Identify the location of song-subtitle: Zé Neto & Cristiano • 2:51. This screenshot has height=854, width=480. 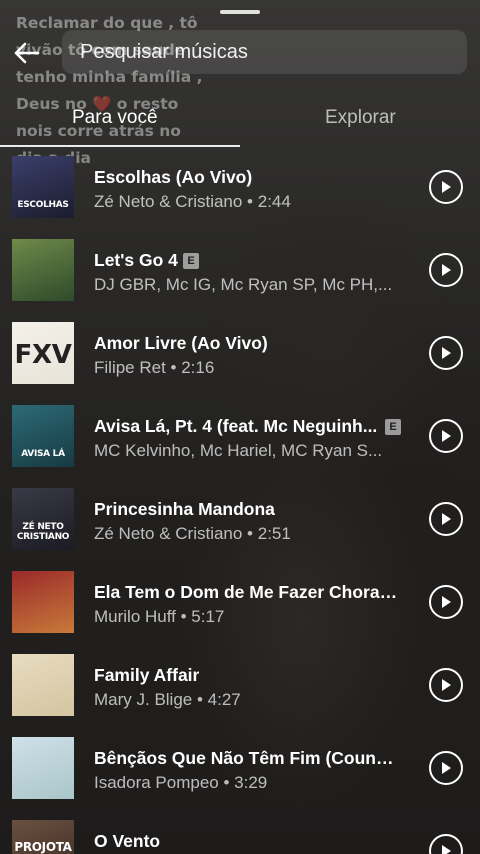
(192, 533).